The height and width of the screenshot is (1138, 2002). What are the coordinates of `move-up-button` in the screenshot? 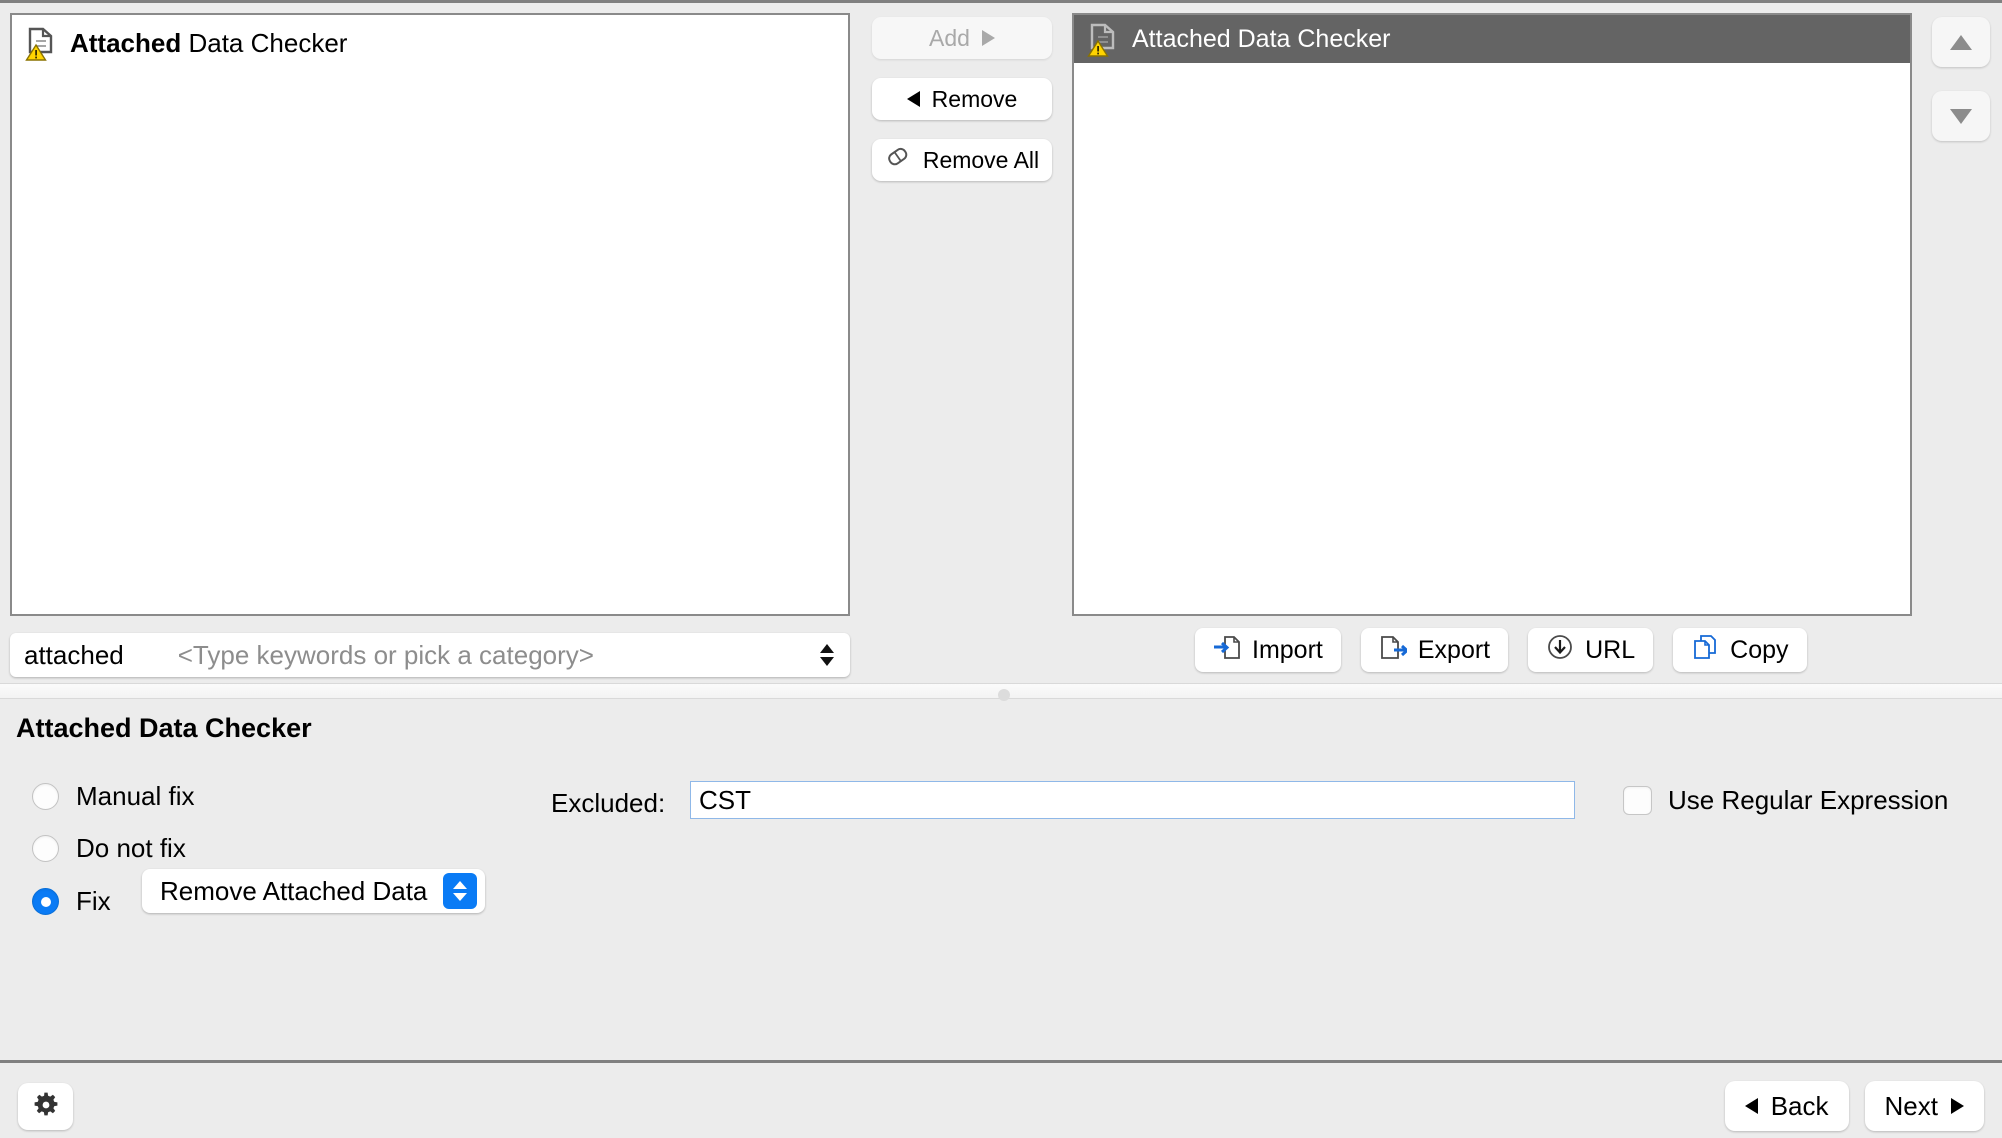 It's located at (1961, 42).